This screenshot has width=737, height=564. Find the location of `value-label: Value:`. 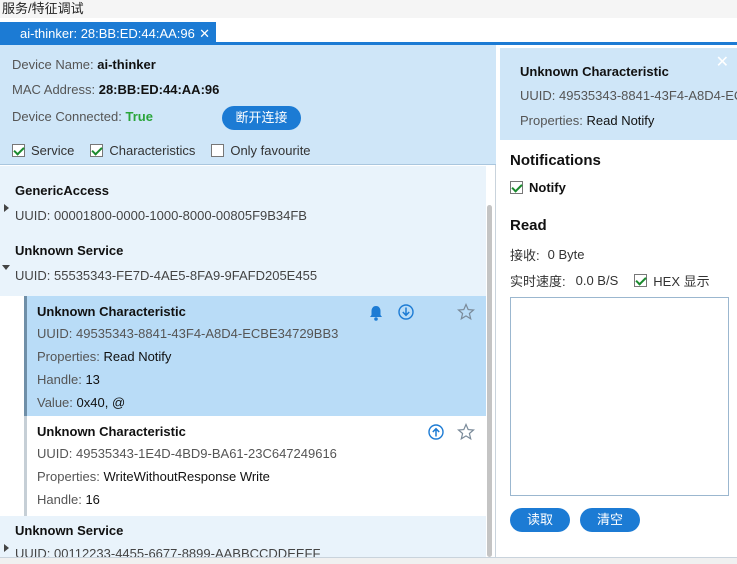

value-label: Value: is located at coordinates (55, 402).